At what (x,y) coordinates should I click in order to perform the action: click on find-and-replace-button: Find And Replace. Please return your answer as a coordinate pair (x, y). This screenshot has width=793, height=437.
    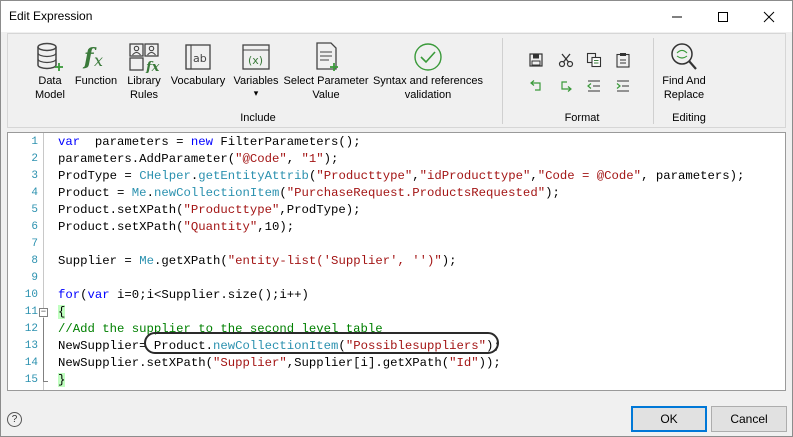
    Looking at the image, I should click on (684, 71).